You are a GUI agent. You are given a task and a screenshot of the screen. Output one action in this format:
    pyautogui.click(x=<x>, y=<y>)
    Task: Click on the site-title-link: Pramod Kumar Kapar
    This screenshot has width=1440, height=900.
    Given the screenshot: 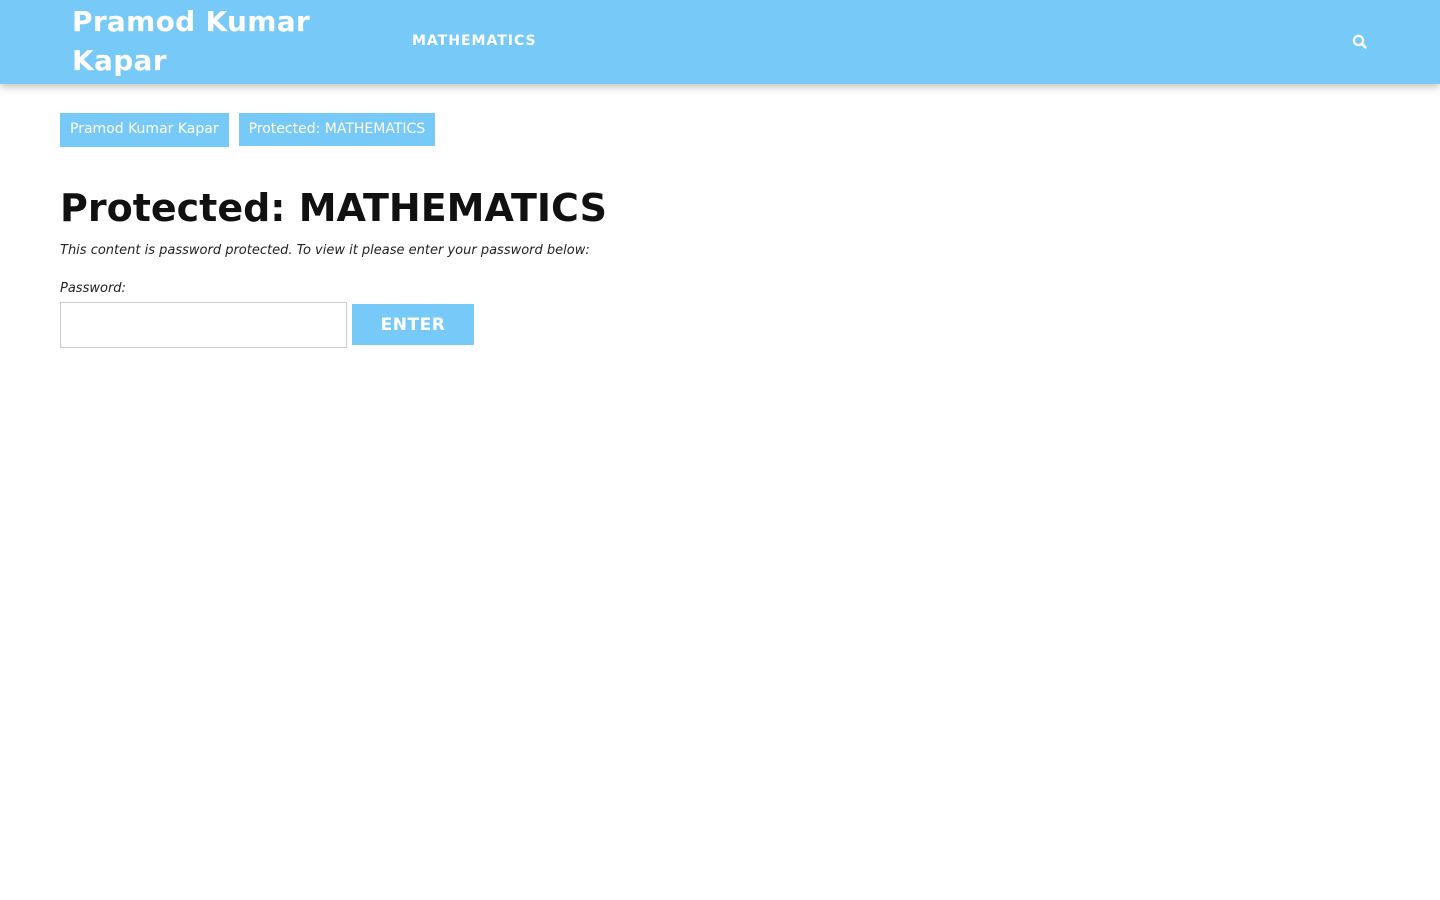 What is the action you would take?
    pyautogui.click(x=202, y=41)
    